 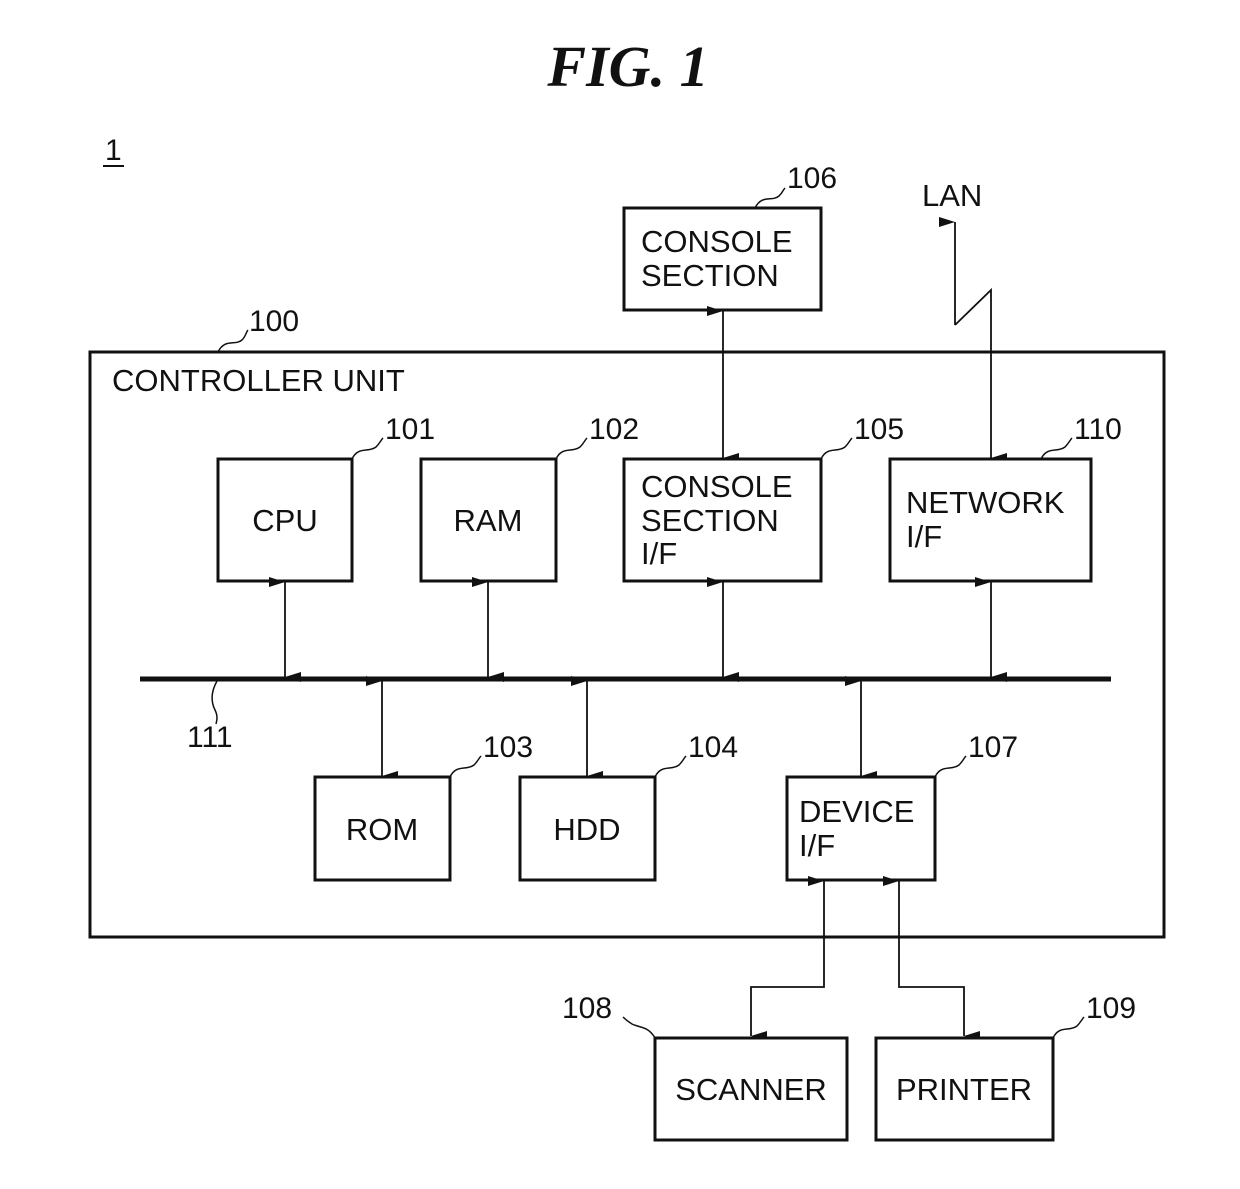 What do you see at coordinates (713, 747) in the screenshot?
I see `hdd-ref: 104` at bounding box center [713, 747].